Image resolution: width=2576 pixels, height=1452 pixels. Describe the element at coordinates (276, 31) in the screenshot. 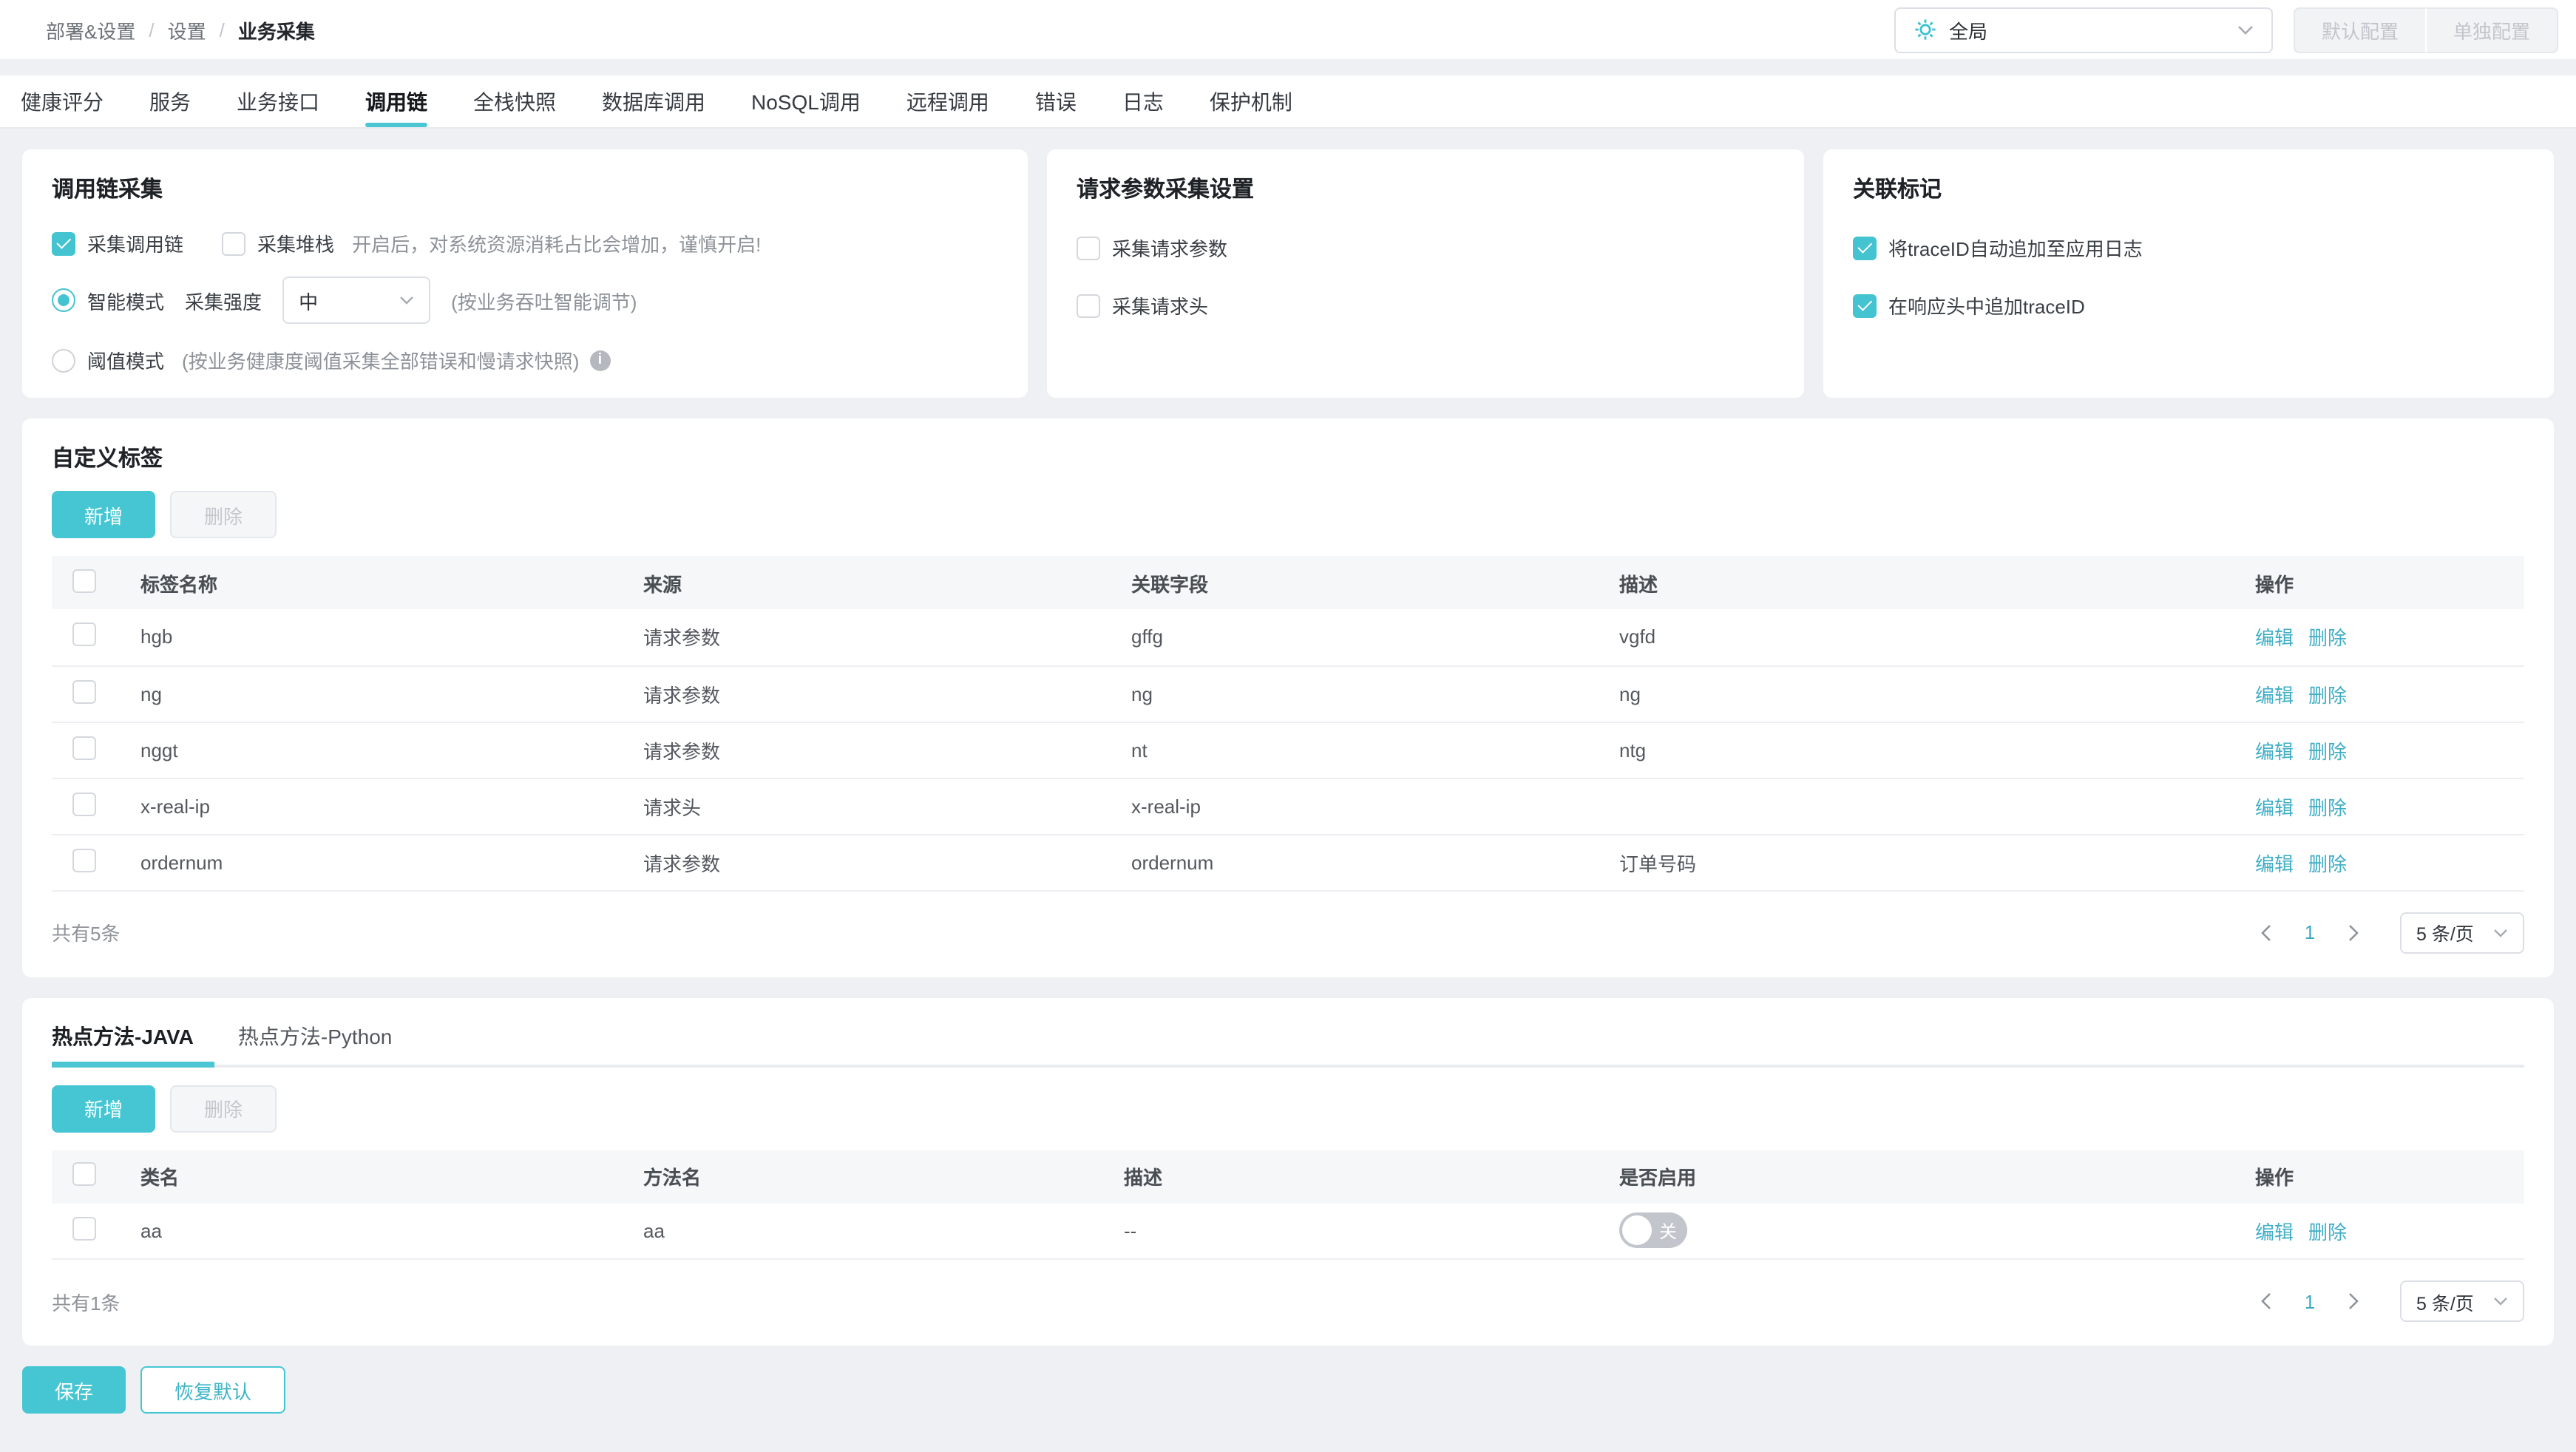

I see `breadcrumb-current: 业务采集` at that location.